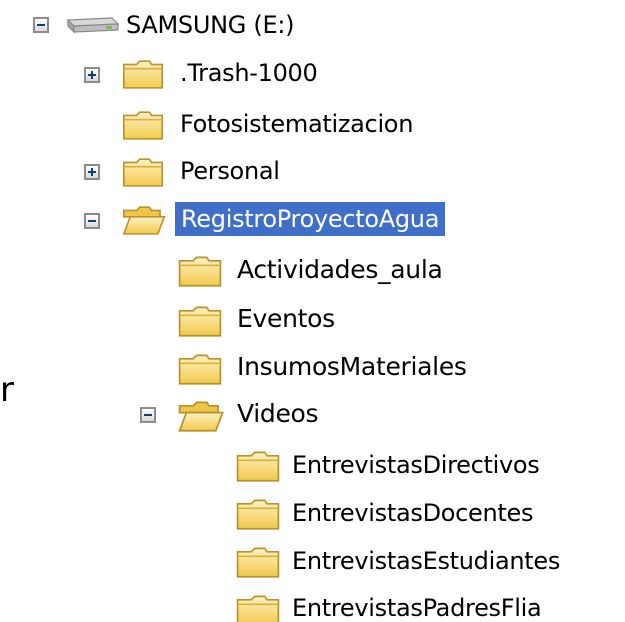  What do you see at coordinates (230, 171) in the screenshot?
I see `tree-item-personal: Personal` at bounding box center [230, 171].